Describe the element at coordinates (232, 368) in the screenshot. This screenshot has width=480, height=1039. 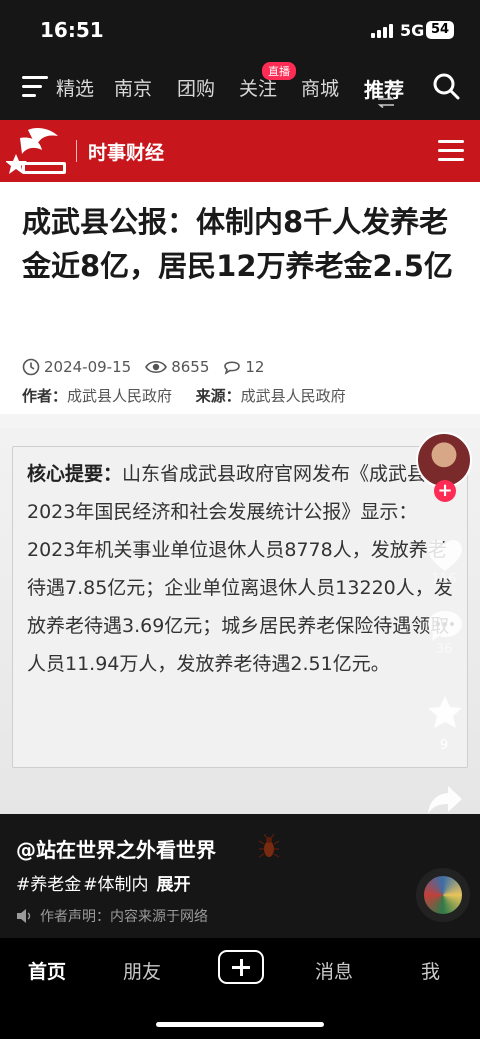
I see `comment-icon` at that location.